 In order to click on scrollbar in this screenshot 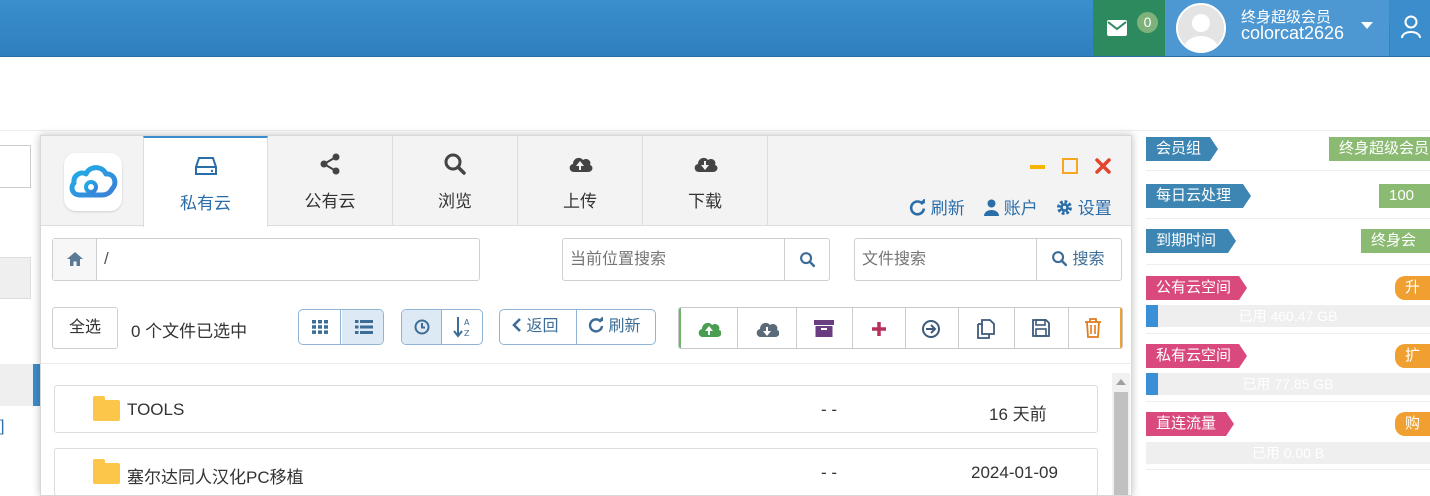, I will do `click(1121, 434)`.